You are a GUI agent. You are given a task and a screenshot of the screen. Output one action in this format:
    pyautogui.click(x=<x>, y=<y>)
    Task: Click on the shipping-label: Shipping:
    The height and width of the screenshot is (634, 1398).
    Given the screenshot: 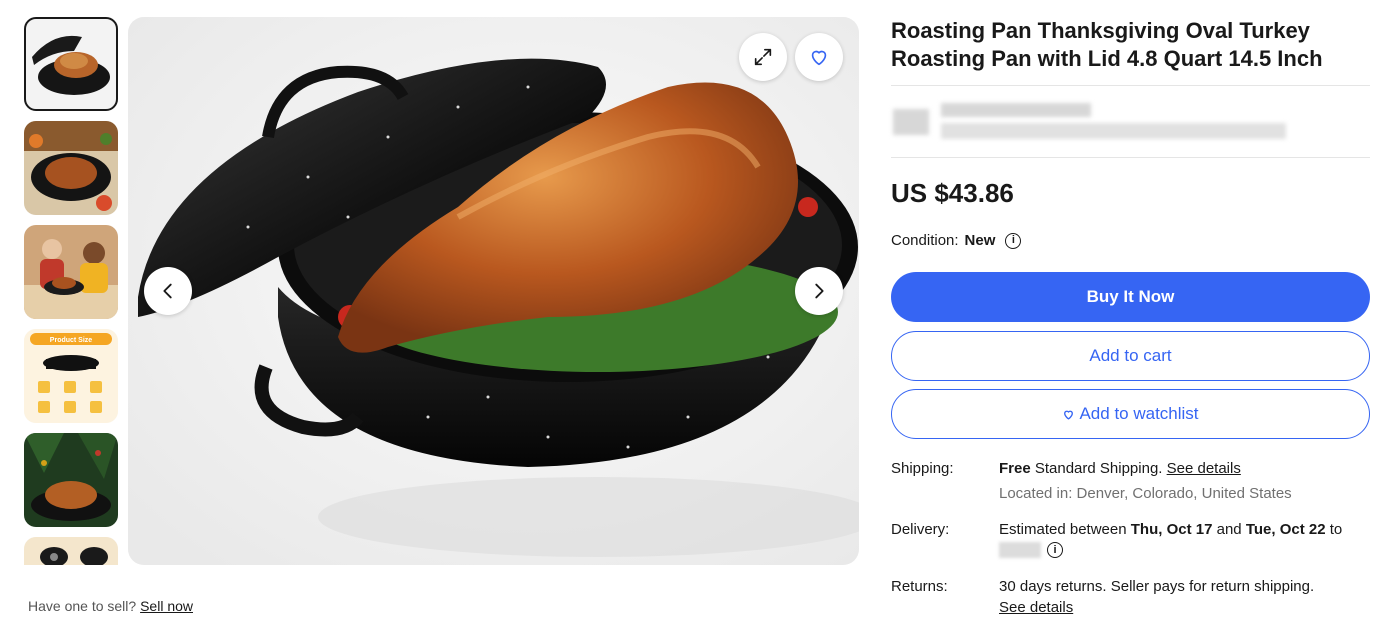 What is the action you would take?
    pyautogui.click(x=922, y=468)
    